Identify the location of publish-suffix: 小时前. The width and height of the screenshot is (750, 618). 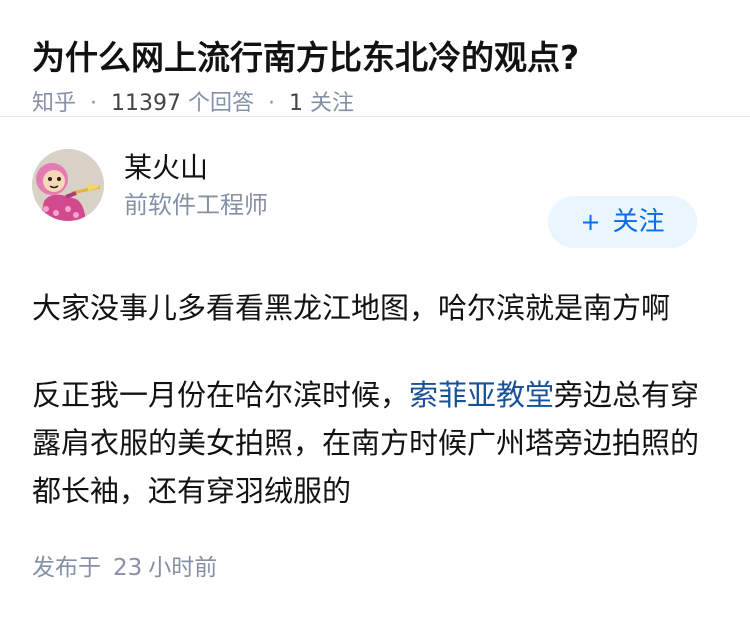
(183, 568).